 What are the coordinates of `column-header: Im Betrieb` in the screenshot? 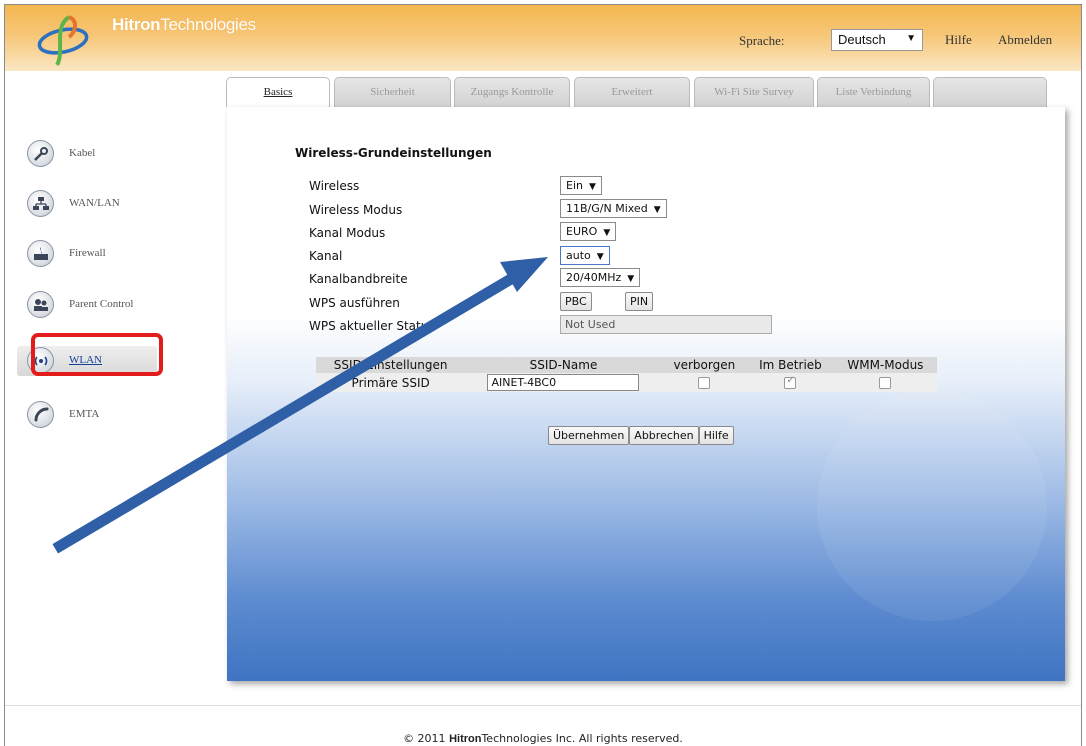 It's located at (790, 365).